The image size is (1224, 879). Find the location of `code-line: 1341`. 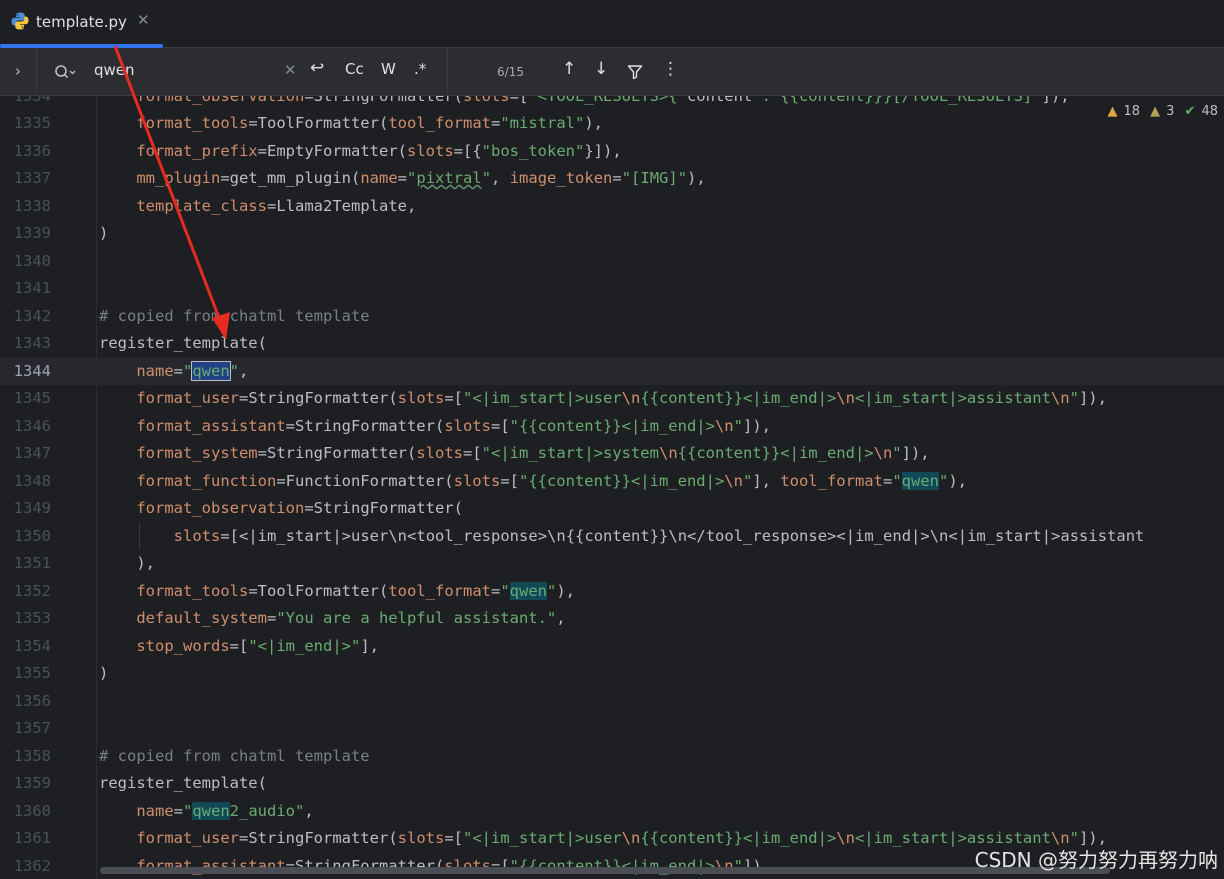

code-line: 1341 is located at coordinates (612, 289).